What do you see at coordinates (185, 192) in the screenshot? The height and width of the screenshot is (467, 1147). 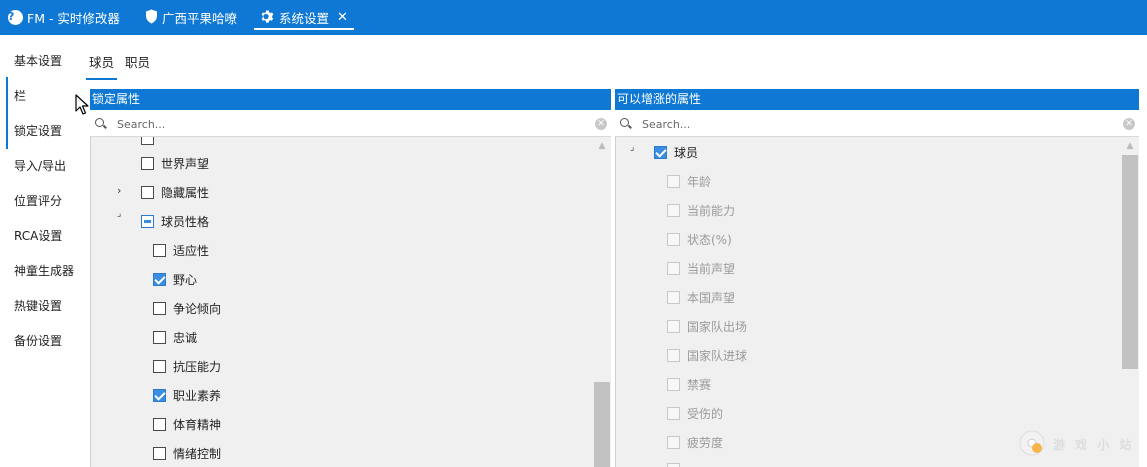 I see `tree-node-label: 隐藏属性` at bounding box center [185, 192].